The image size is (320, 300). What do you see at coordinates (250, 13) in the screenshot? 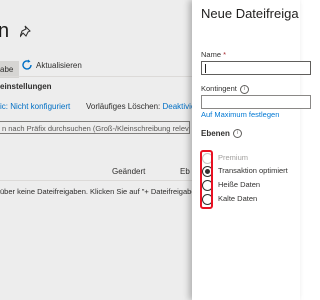
I see `panel-title: Neue Dateifreiga` at bounding box center [250, 13].